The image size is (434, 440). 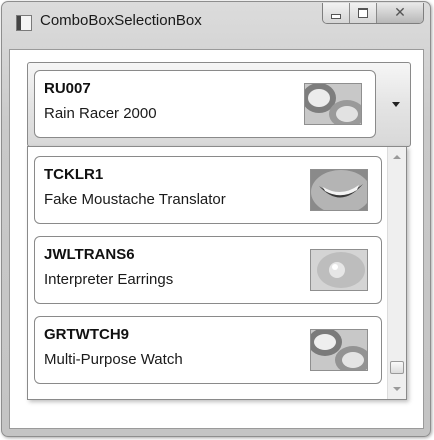 I want to click on close-icon: ✕, so click(x=400, y=13).